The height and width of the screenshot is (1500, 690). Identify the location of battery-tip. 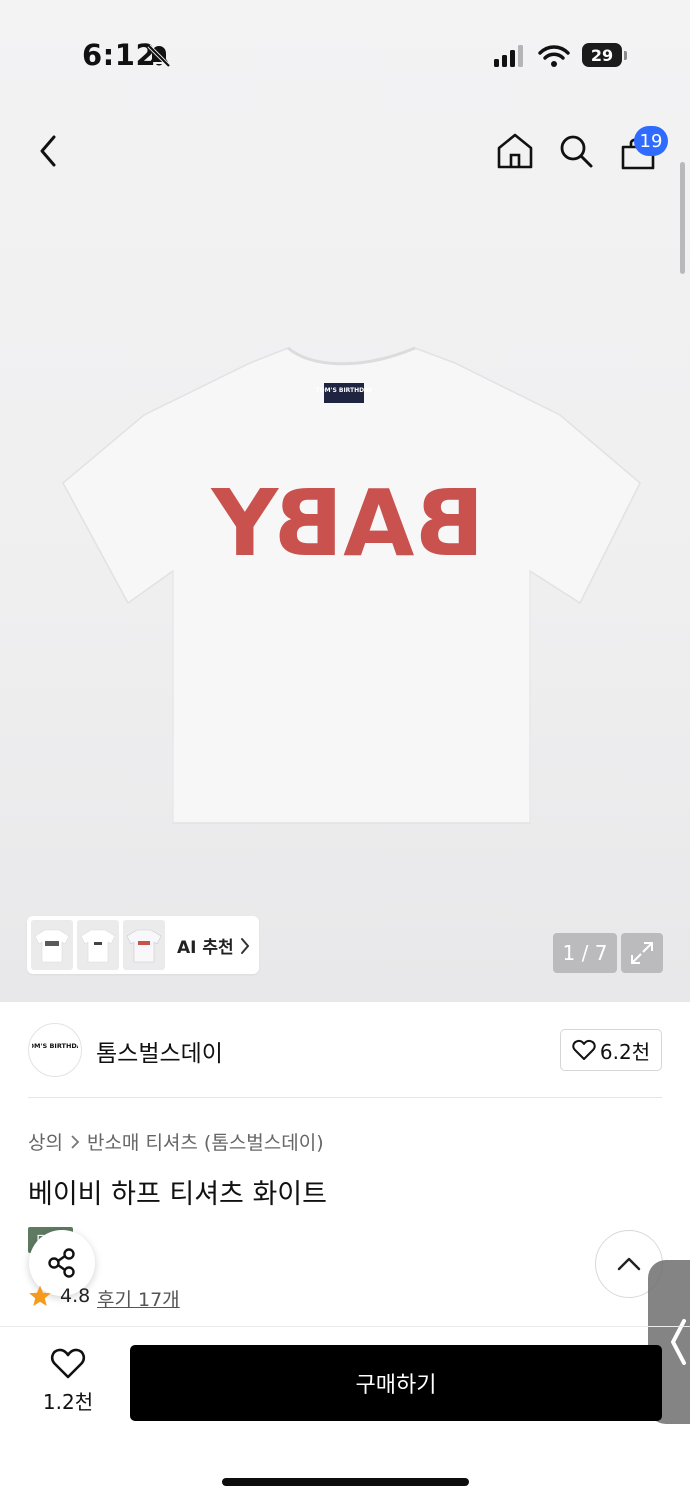
(625, 55).